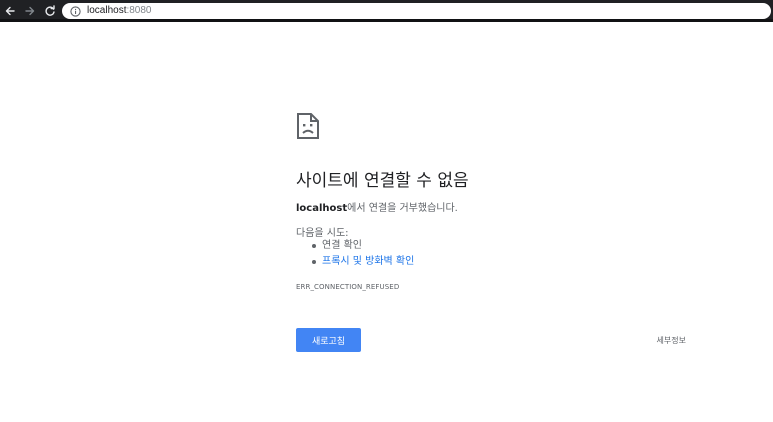 The width and height of the screenshot is (773, 422). I want to click on reload-button: 새로고침, so click(328, 340).